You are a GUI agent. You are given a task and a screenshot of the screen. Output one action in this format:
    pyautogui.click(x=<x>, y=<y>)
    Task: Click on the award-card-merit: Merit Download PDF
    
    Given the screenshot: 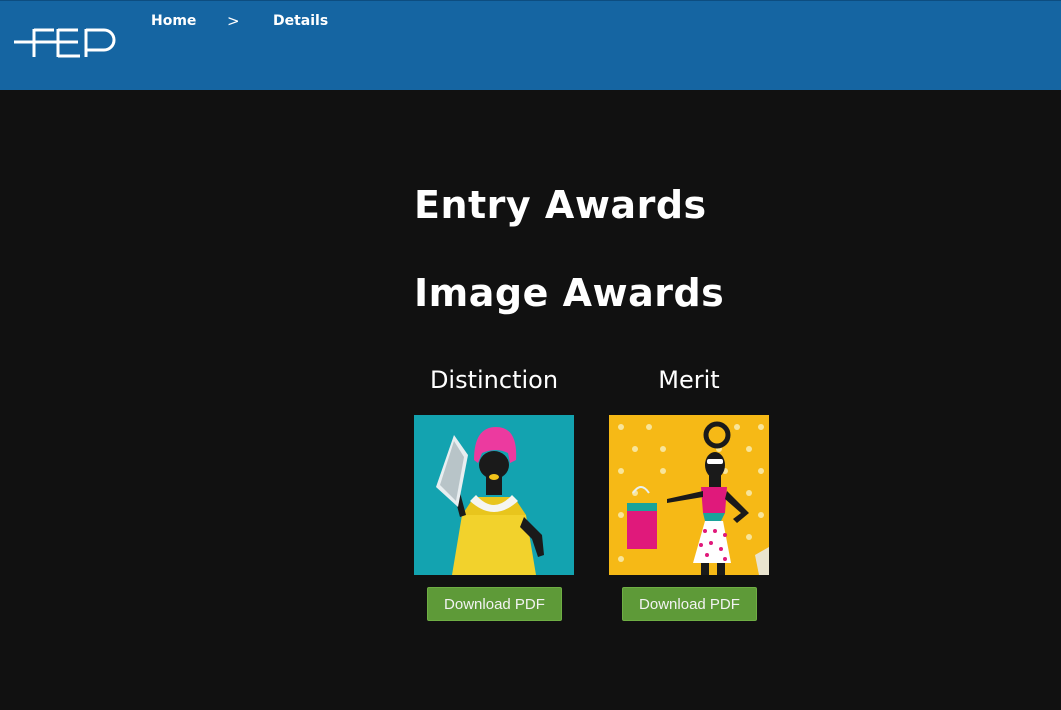 What is the action you would take?
    pyautogui.click(x=689, y=492)
    